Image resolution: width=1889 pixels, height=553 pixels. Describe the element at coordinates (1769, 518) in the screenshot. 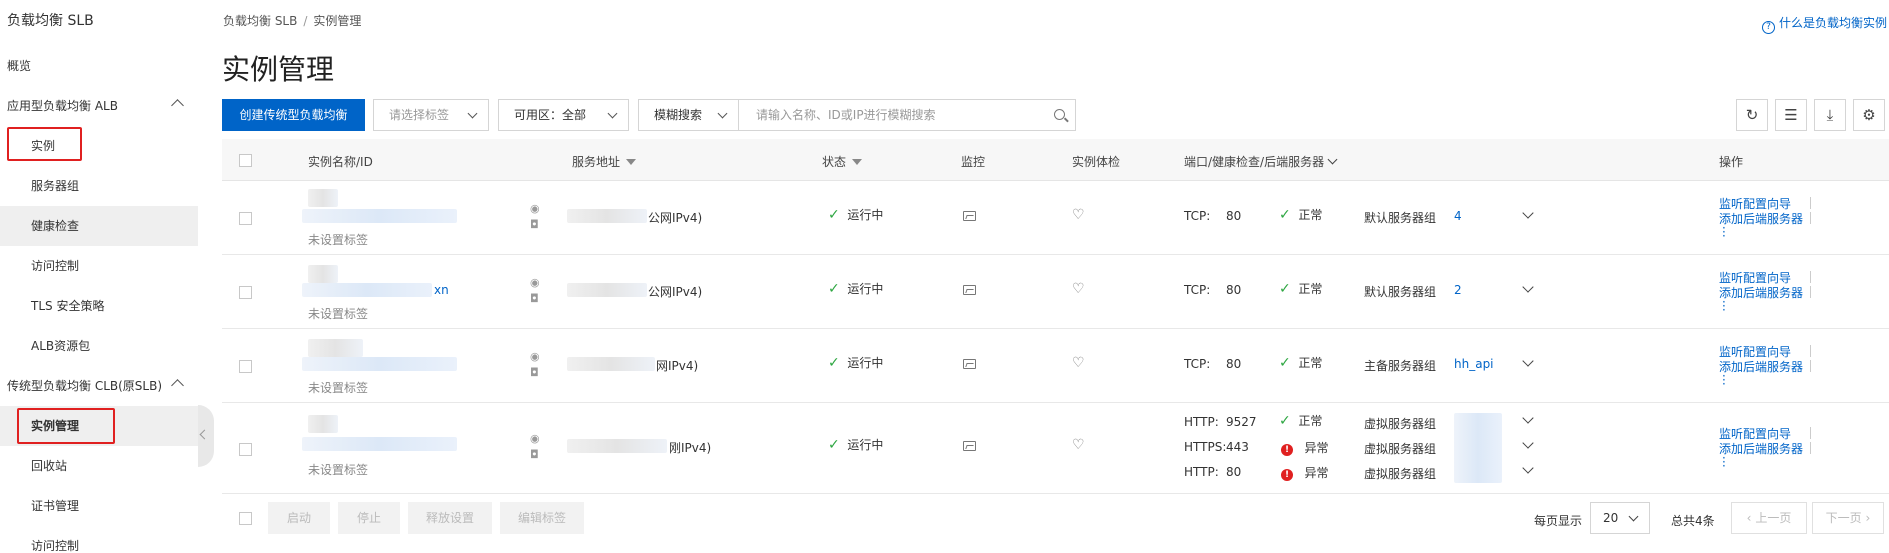

I see `prev-page-button: ‹ 上一页` at that location.